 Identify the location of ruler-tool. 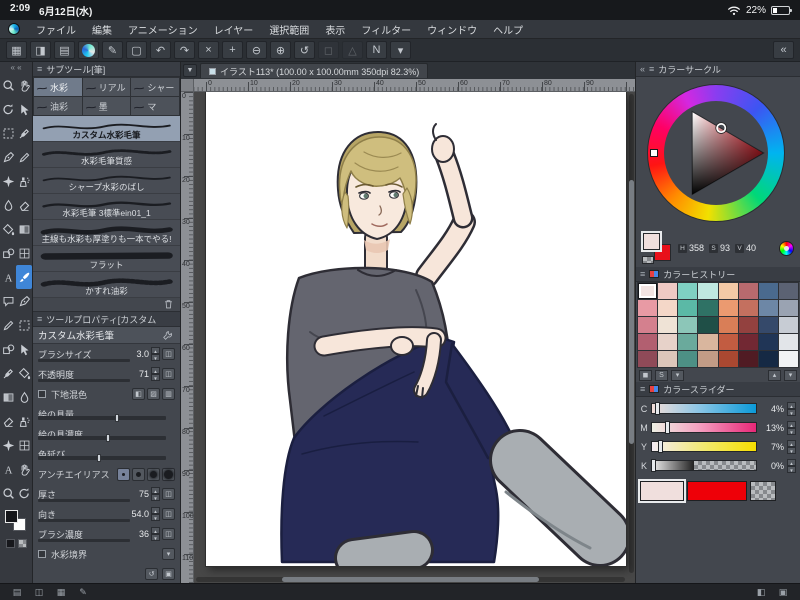
(8, 349).